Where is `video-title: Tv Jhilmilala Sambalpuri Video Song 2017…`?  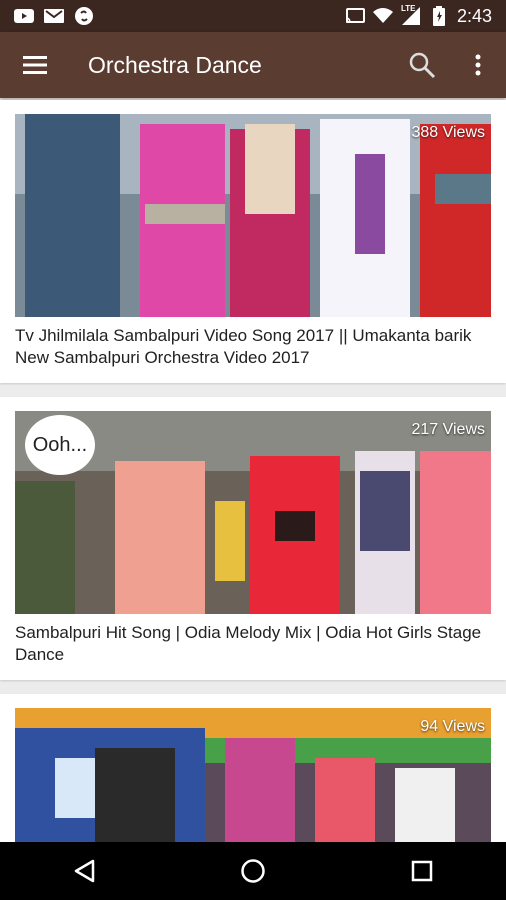
video-title: Tv Jhilmilala Sambalpuri Video Song 2017… is located at coordinates (253, 347).